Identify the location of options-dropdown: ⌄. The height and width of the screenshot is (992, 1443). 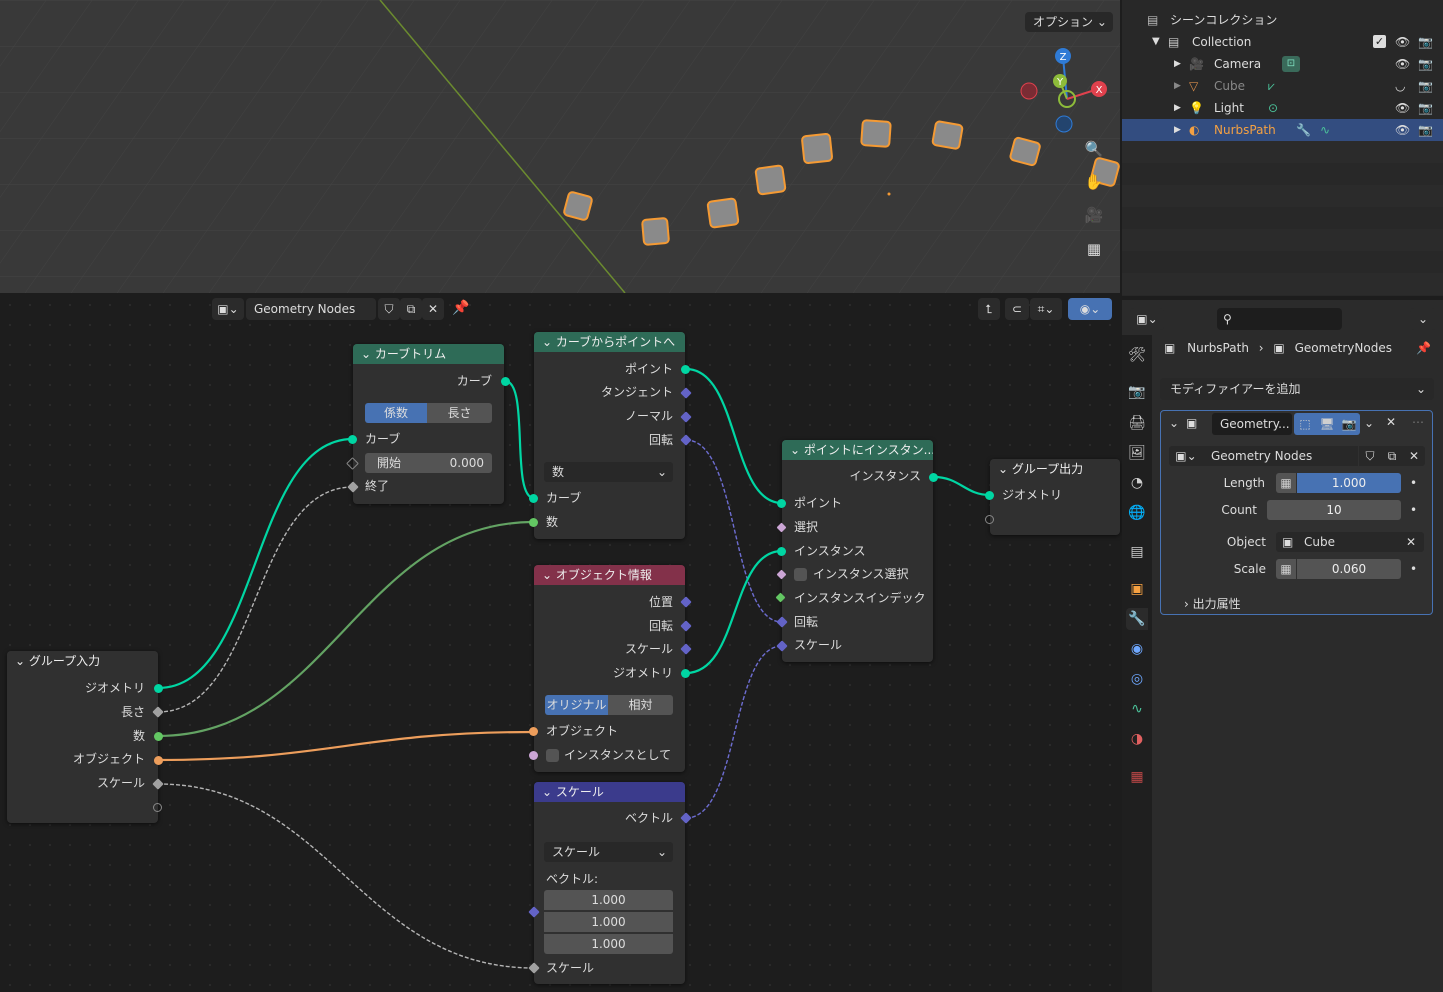
(1423, 319).